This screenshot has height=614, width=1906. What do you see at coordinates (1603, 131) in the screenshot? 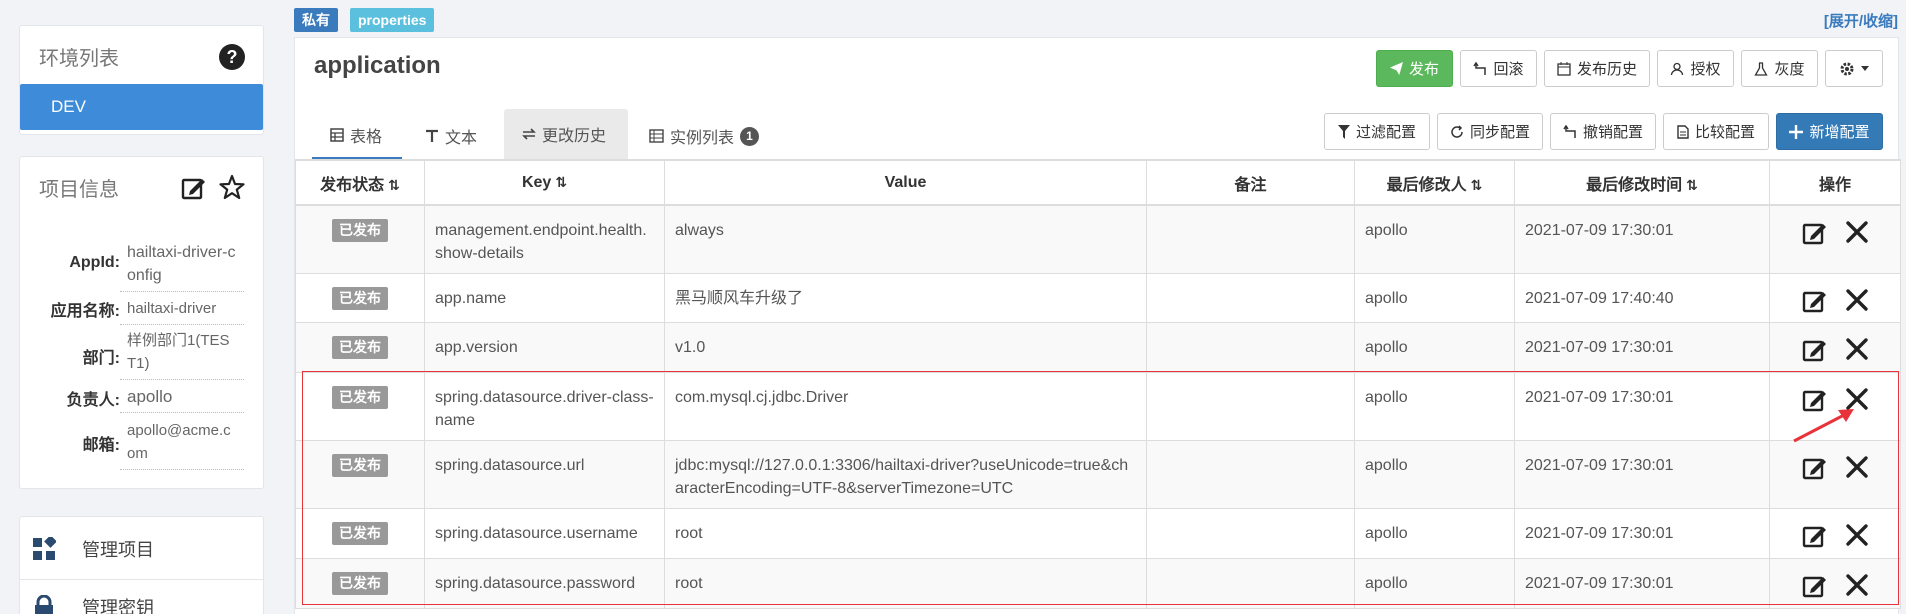
I see `revoke-config-button: 撤销配置` at bounding box center [1603, 131].